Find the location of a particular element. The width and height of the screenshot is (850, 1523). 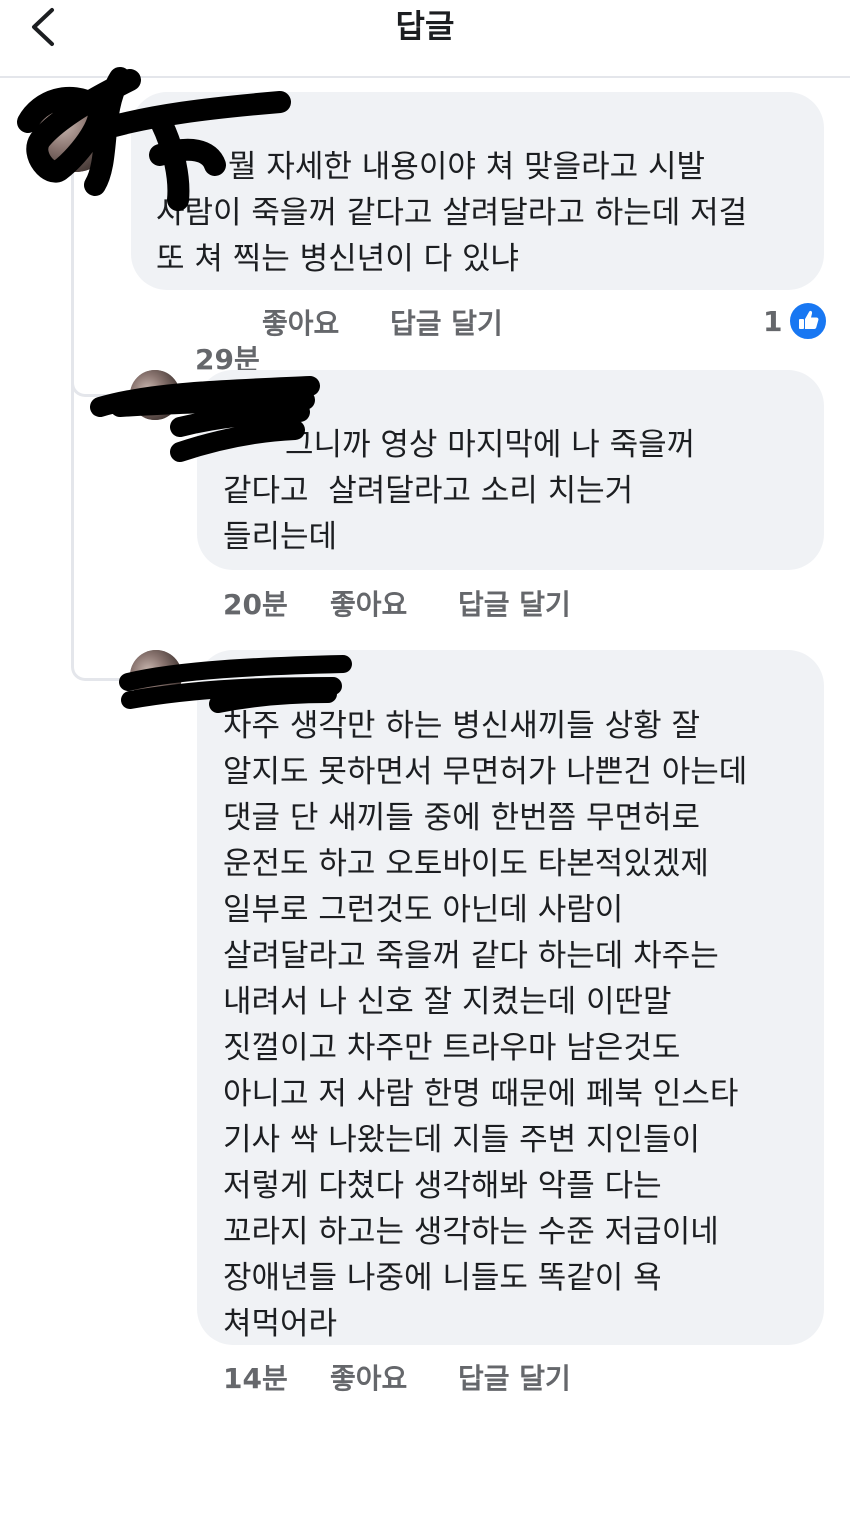

like-reaction-badge is located at coordinates (808, 321).